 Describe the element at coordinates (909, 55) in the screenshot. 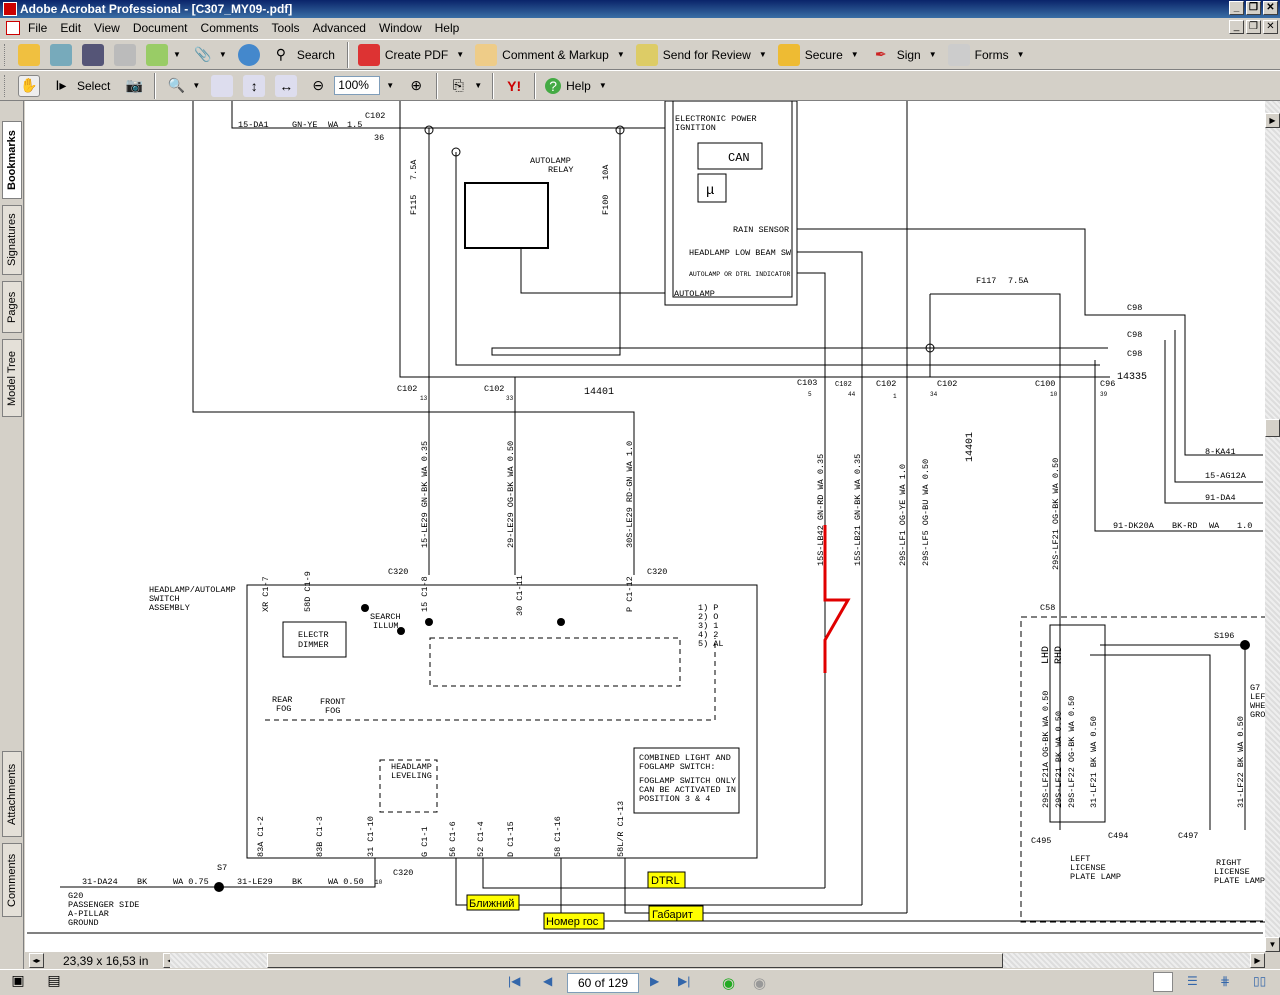

I see `sign-button: Sign` at that location.